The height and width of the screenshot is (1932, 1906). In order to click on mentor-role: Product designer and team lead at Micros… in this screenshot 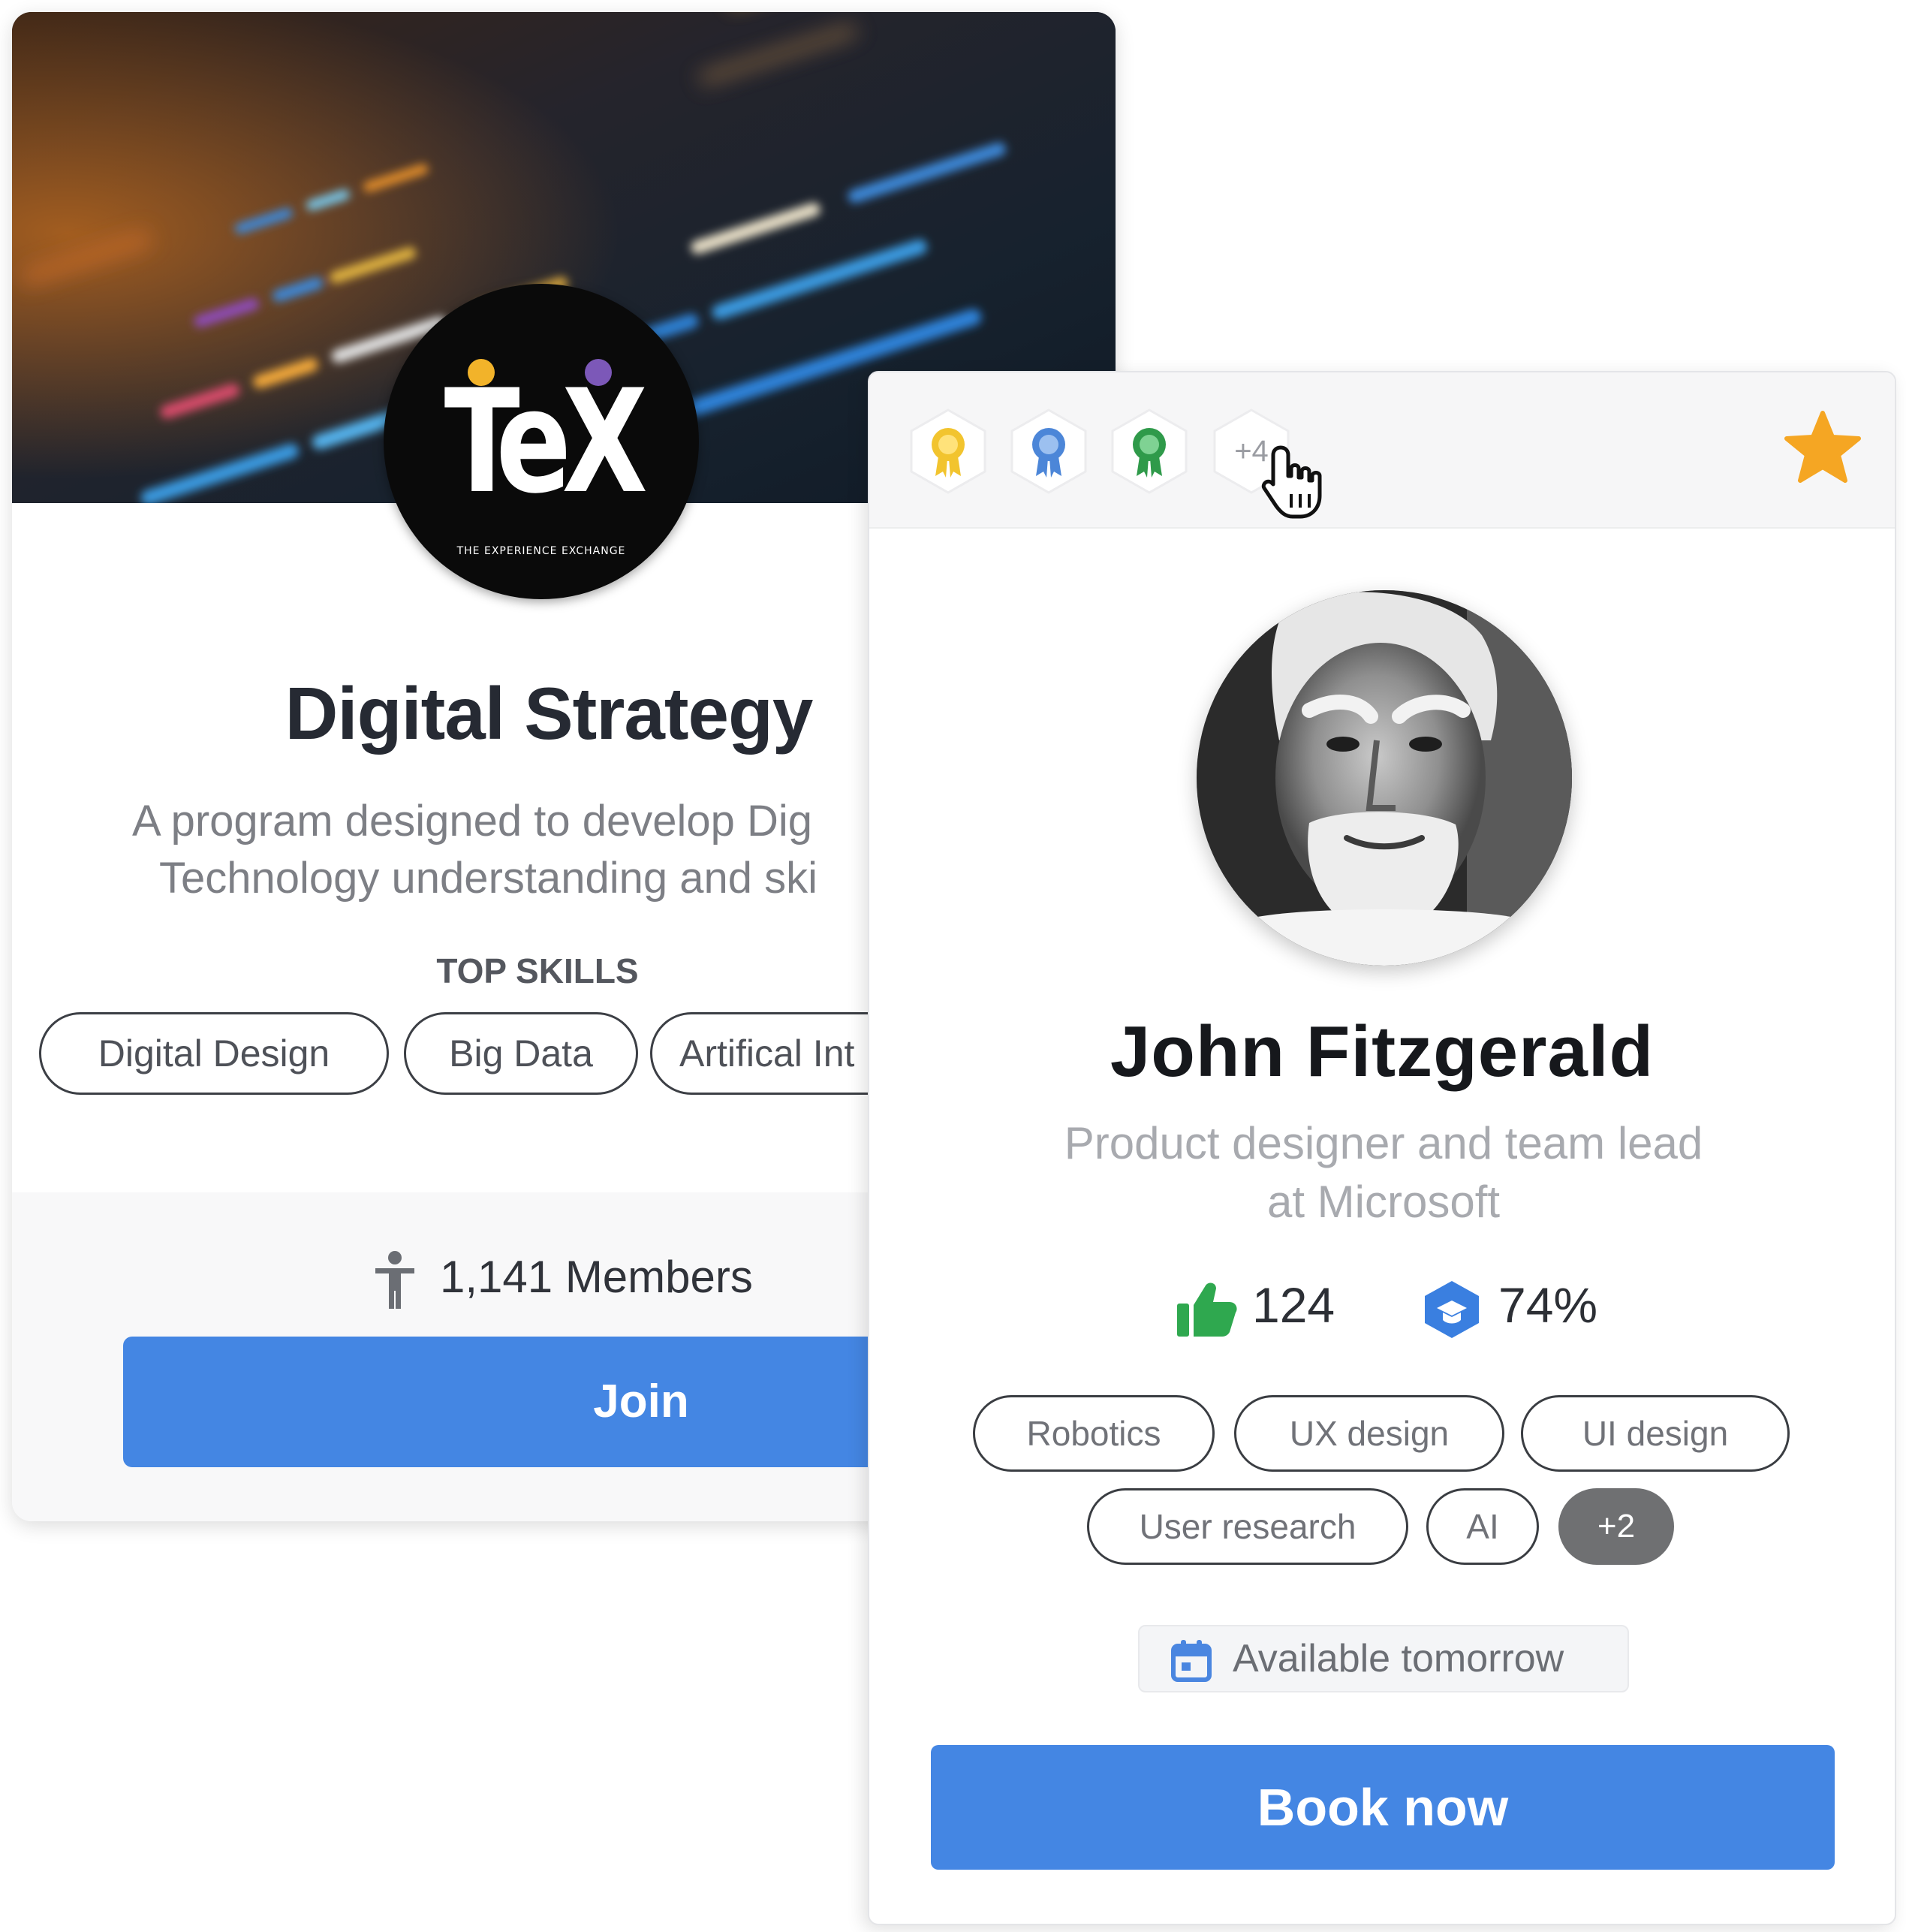, I will do `click(1383, 1172)`.